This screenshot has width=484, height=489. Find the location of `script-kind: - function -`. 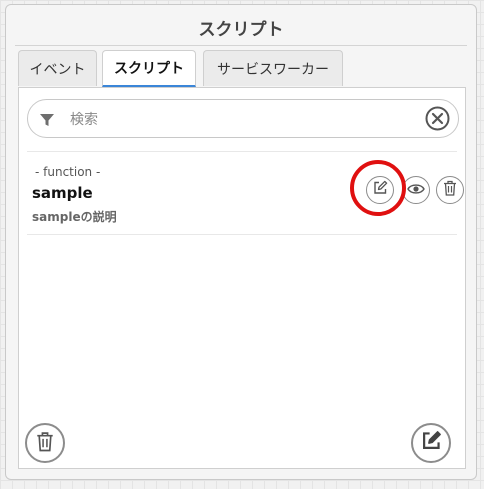

script-kind: - function - is located at coordinates (68, 172).